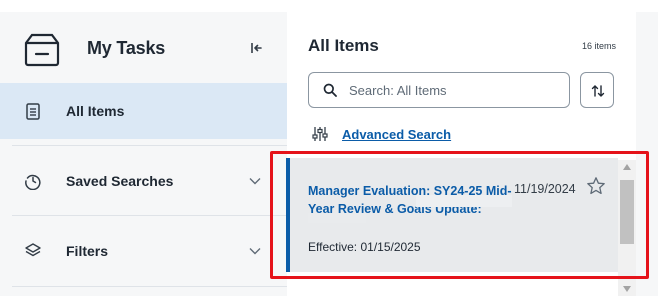  I want to click on inbox-tray-icon, so click(42, 50).